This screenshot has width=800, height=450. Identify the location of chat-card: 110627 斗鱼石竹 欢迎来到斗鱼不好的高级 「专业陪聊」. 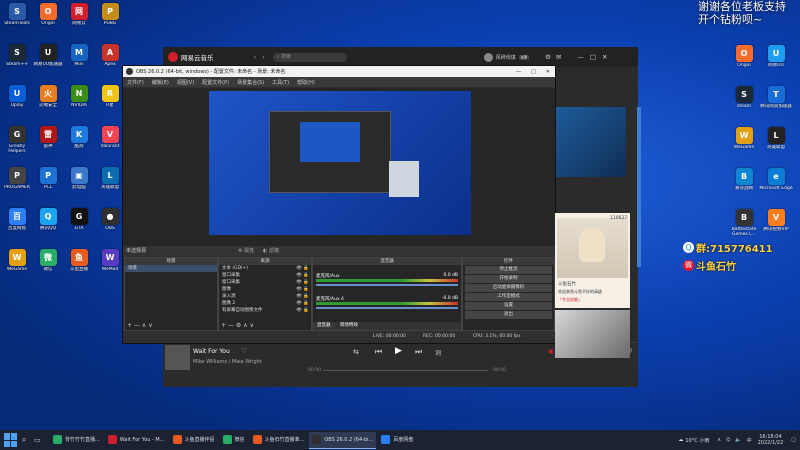
(592, 260).